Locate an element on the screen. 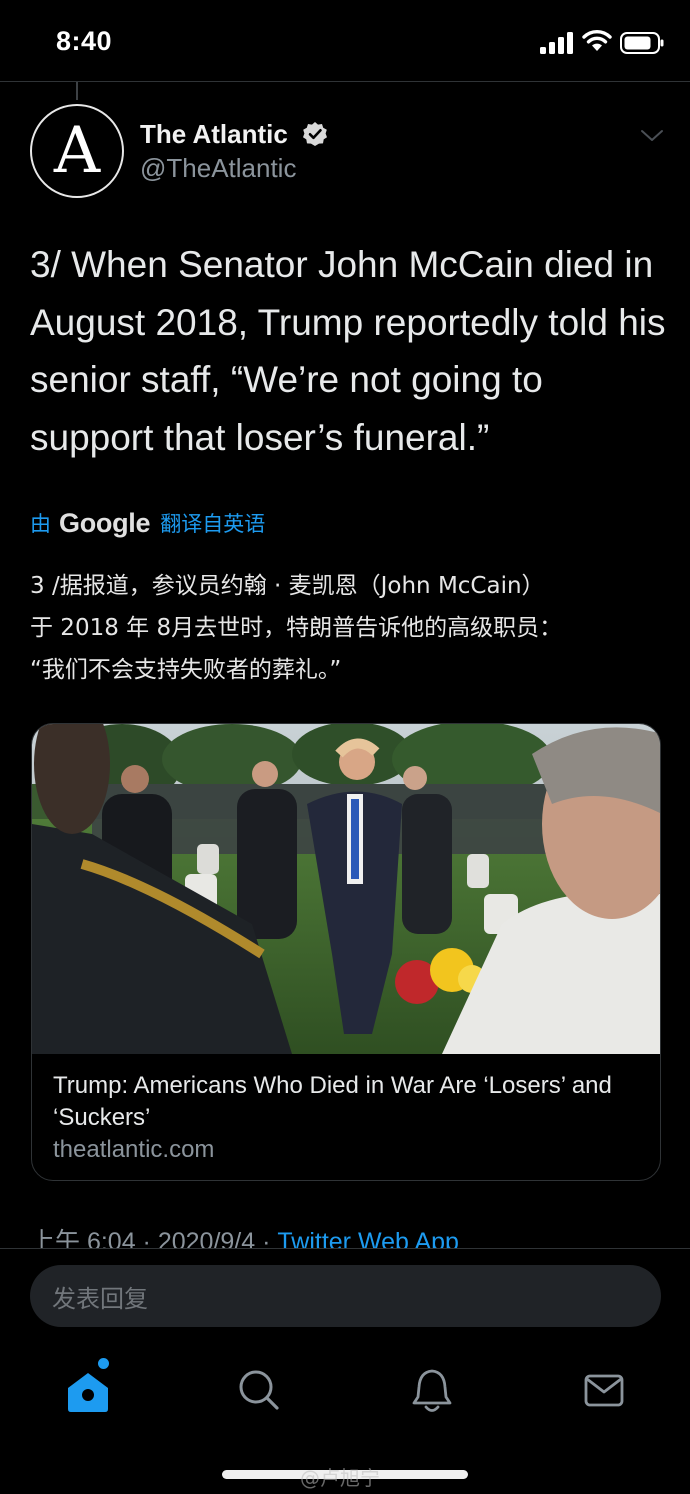  new-content-dot is located at coordinates (103, 1363).